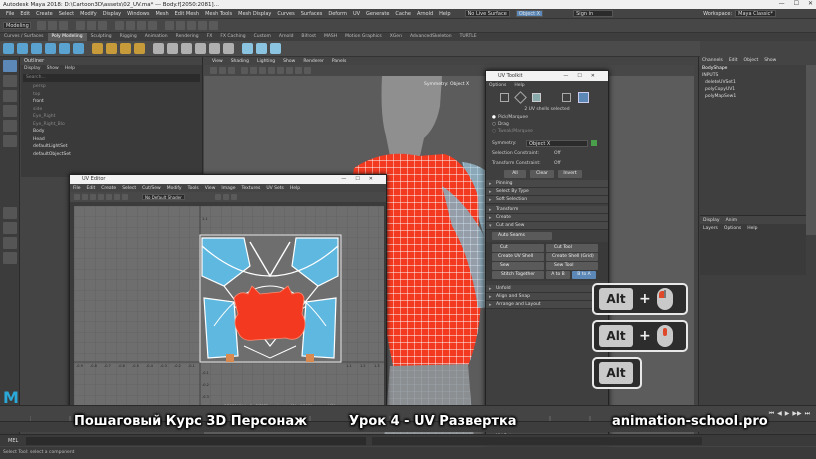  I want to click on new-scene-icon, so click(41, 25).